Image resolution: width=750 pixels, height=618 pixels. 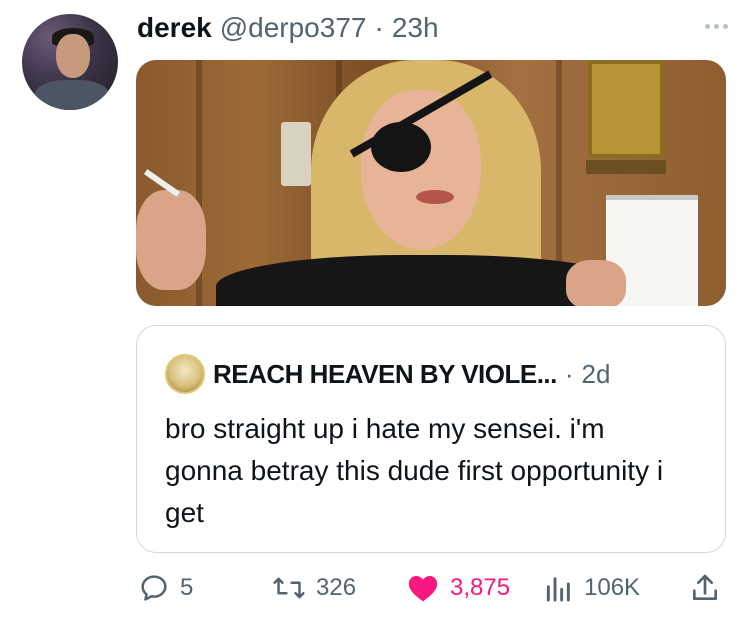 I want to click on author-handle: @derpo377, so click(x=293, y=28).